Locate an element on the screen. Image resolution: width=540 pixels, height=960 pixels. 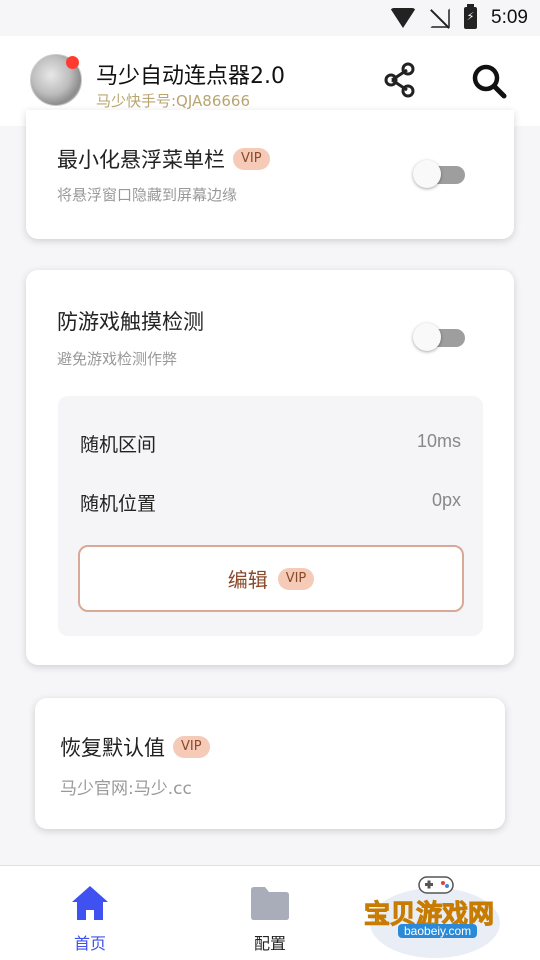
minimize-menu-card: 最小化悬浮菜单栏 VIP 将悬浮窗口隐藏到屏幕边缘 is located at coordinates (270, 174).